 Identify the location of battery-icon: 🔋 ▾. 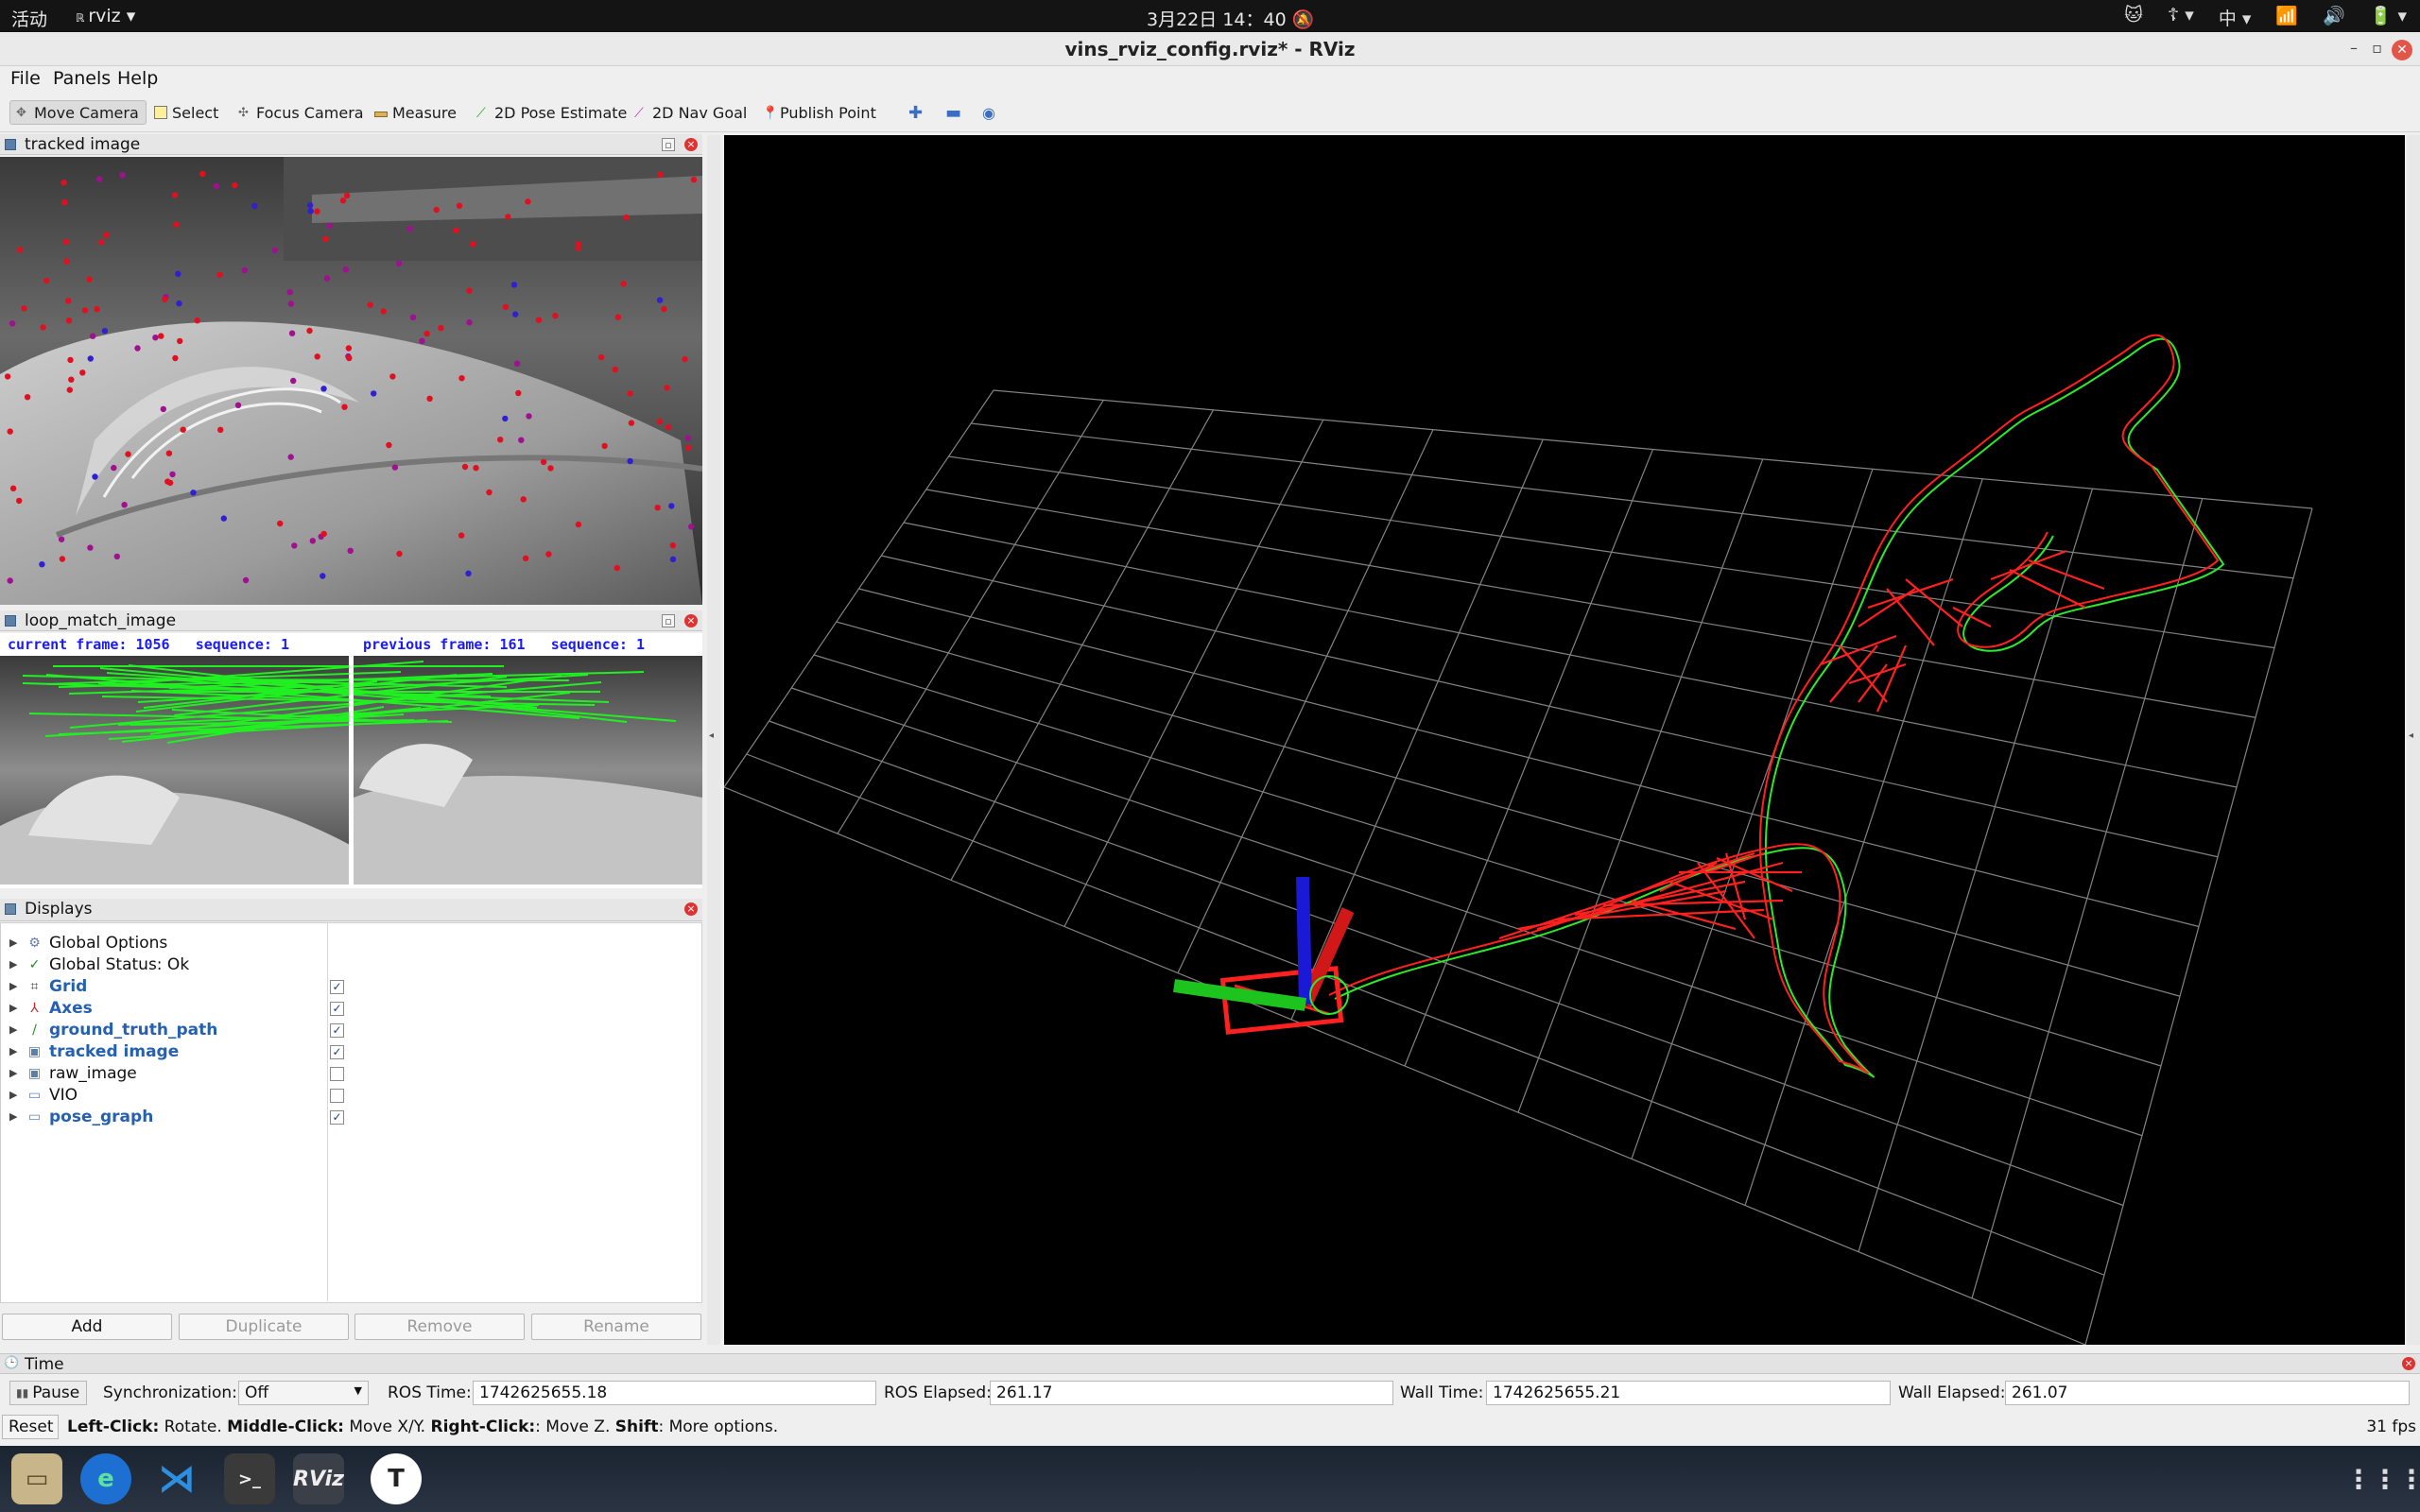
(2388, 17).